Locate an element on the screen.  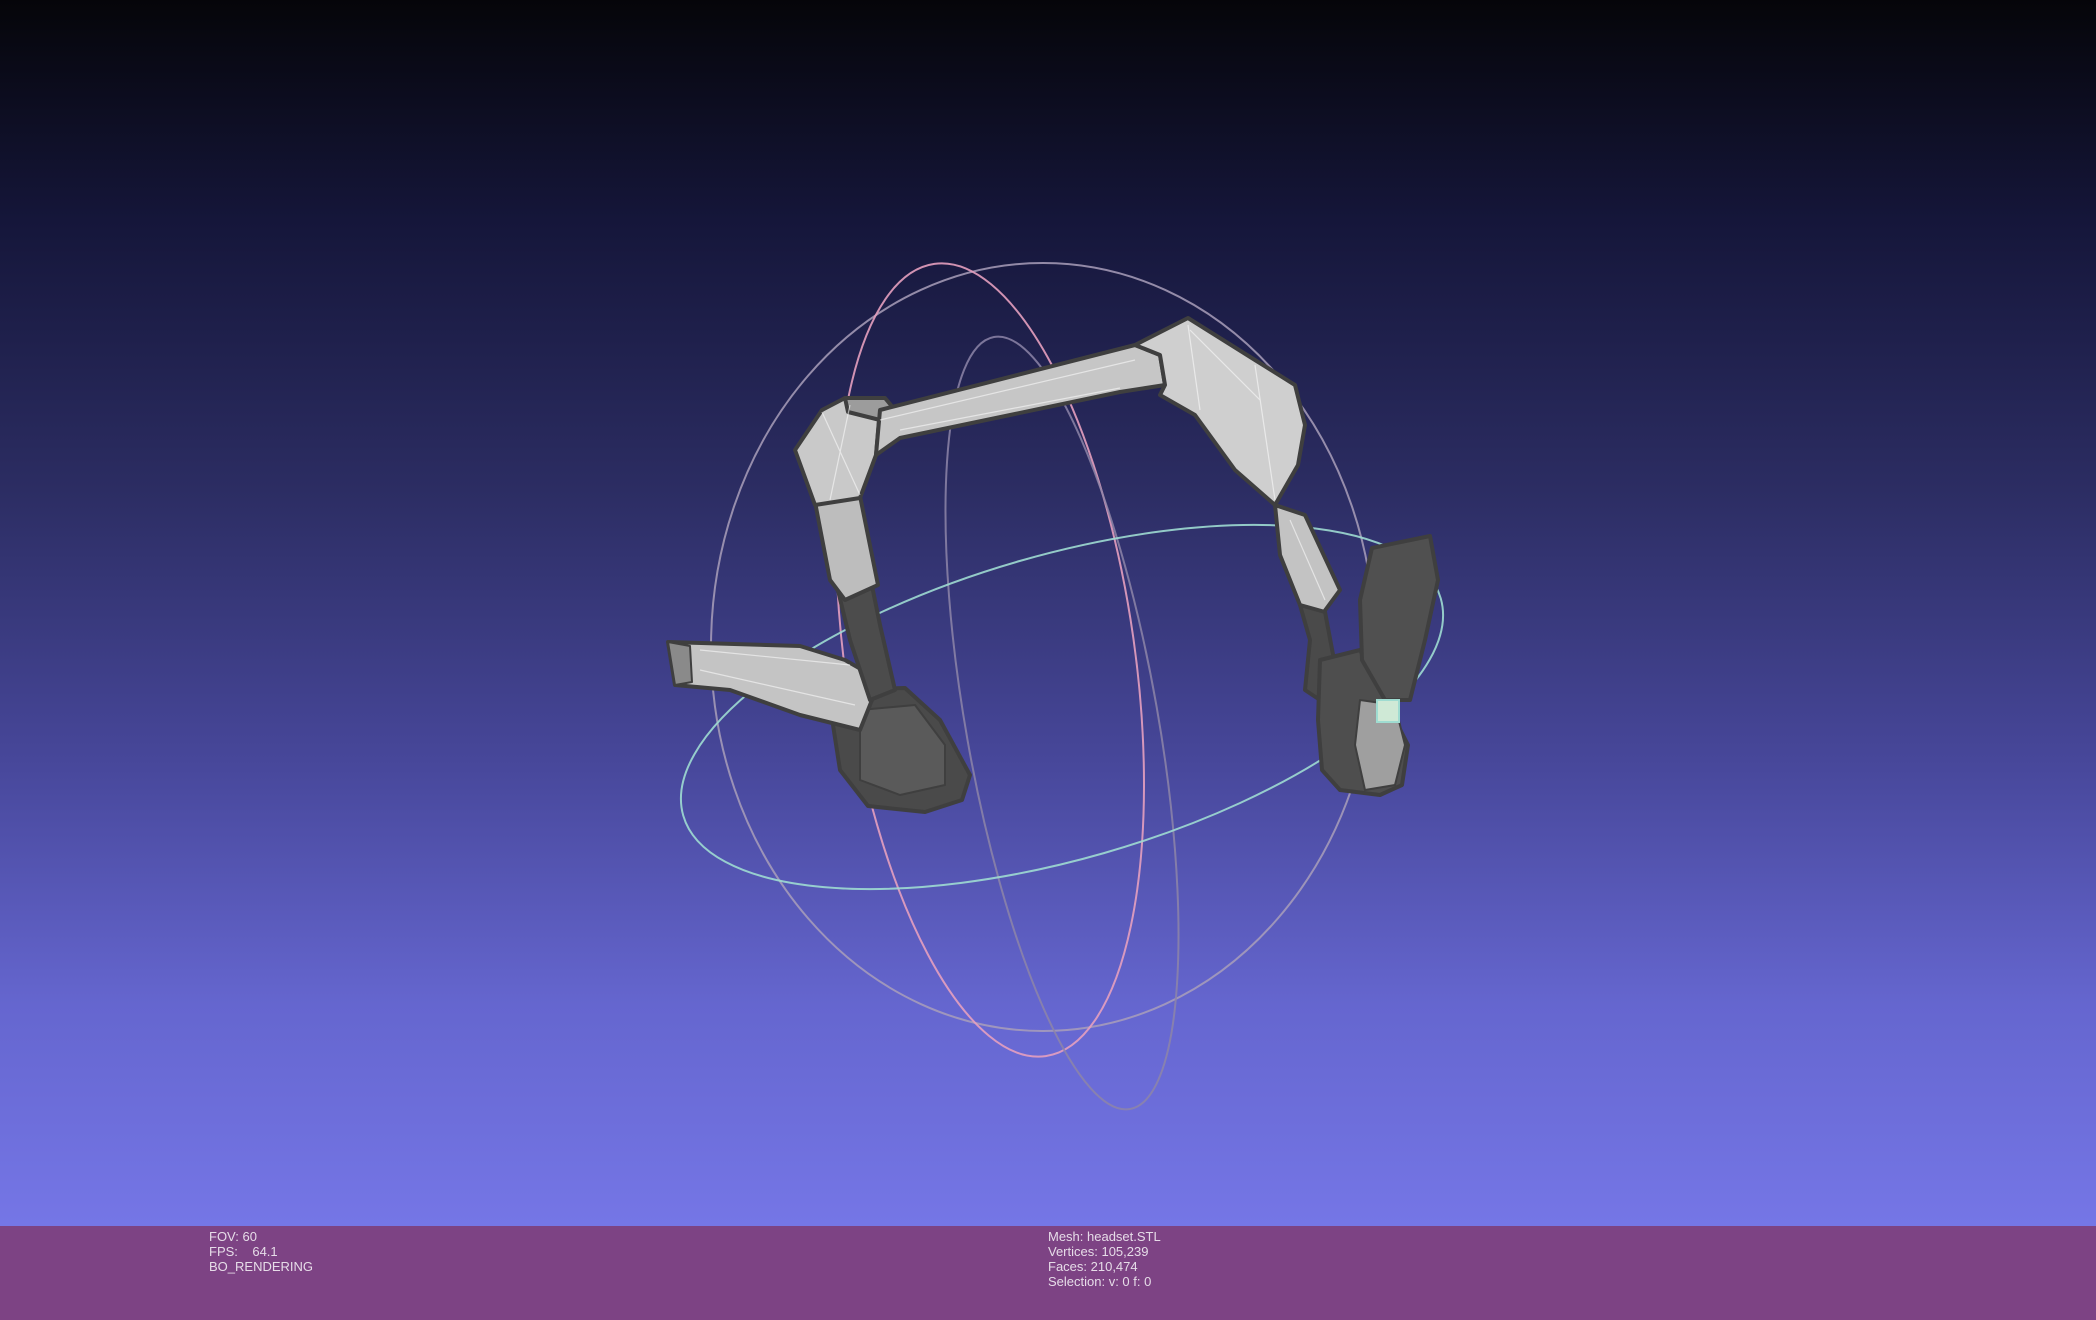
headband-top-right is located at coordinates (1220, 411).